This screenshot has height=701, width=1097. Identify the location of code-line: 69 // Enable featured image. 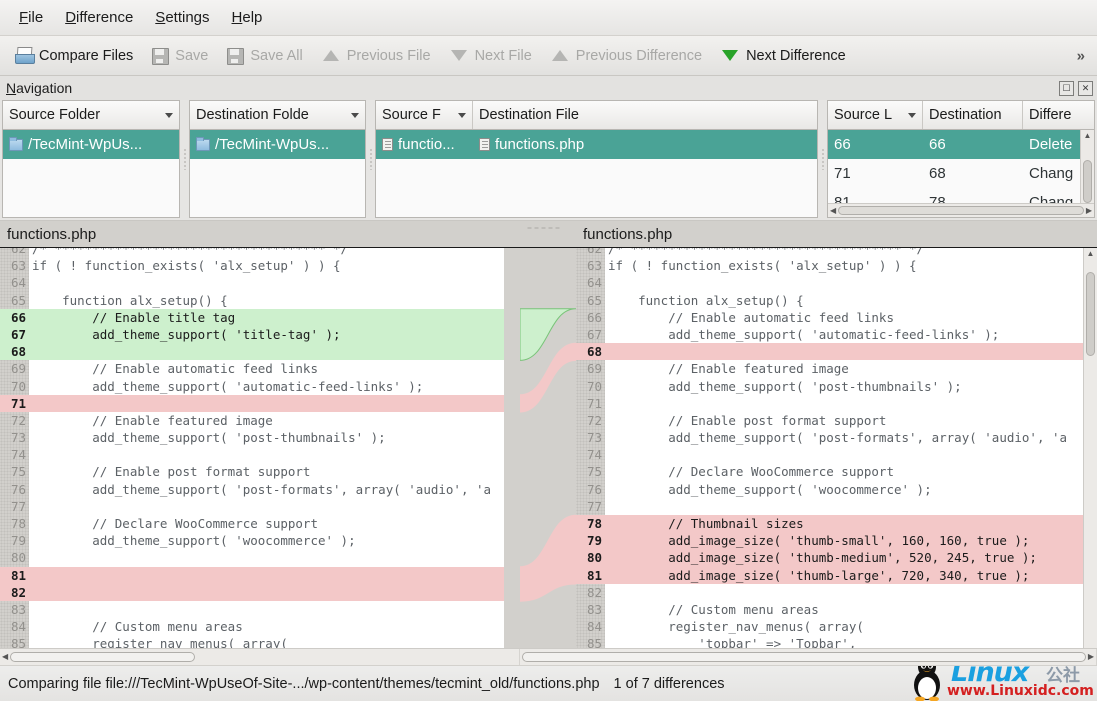
(836, 368).